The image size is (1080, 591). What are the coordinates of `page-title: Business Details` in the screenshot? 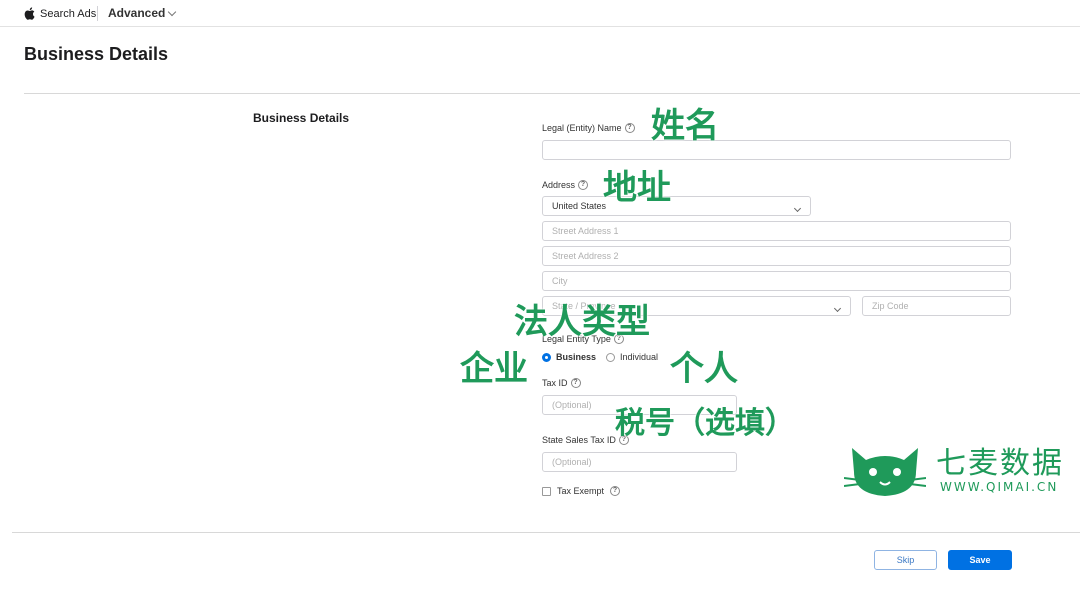 It's located at (96, 54).